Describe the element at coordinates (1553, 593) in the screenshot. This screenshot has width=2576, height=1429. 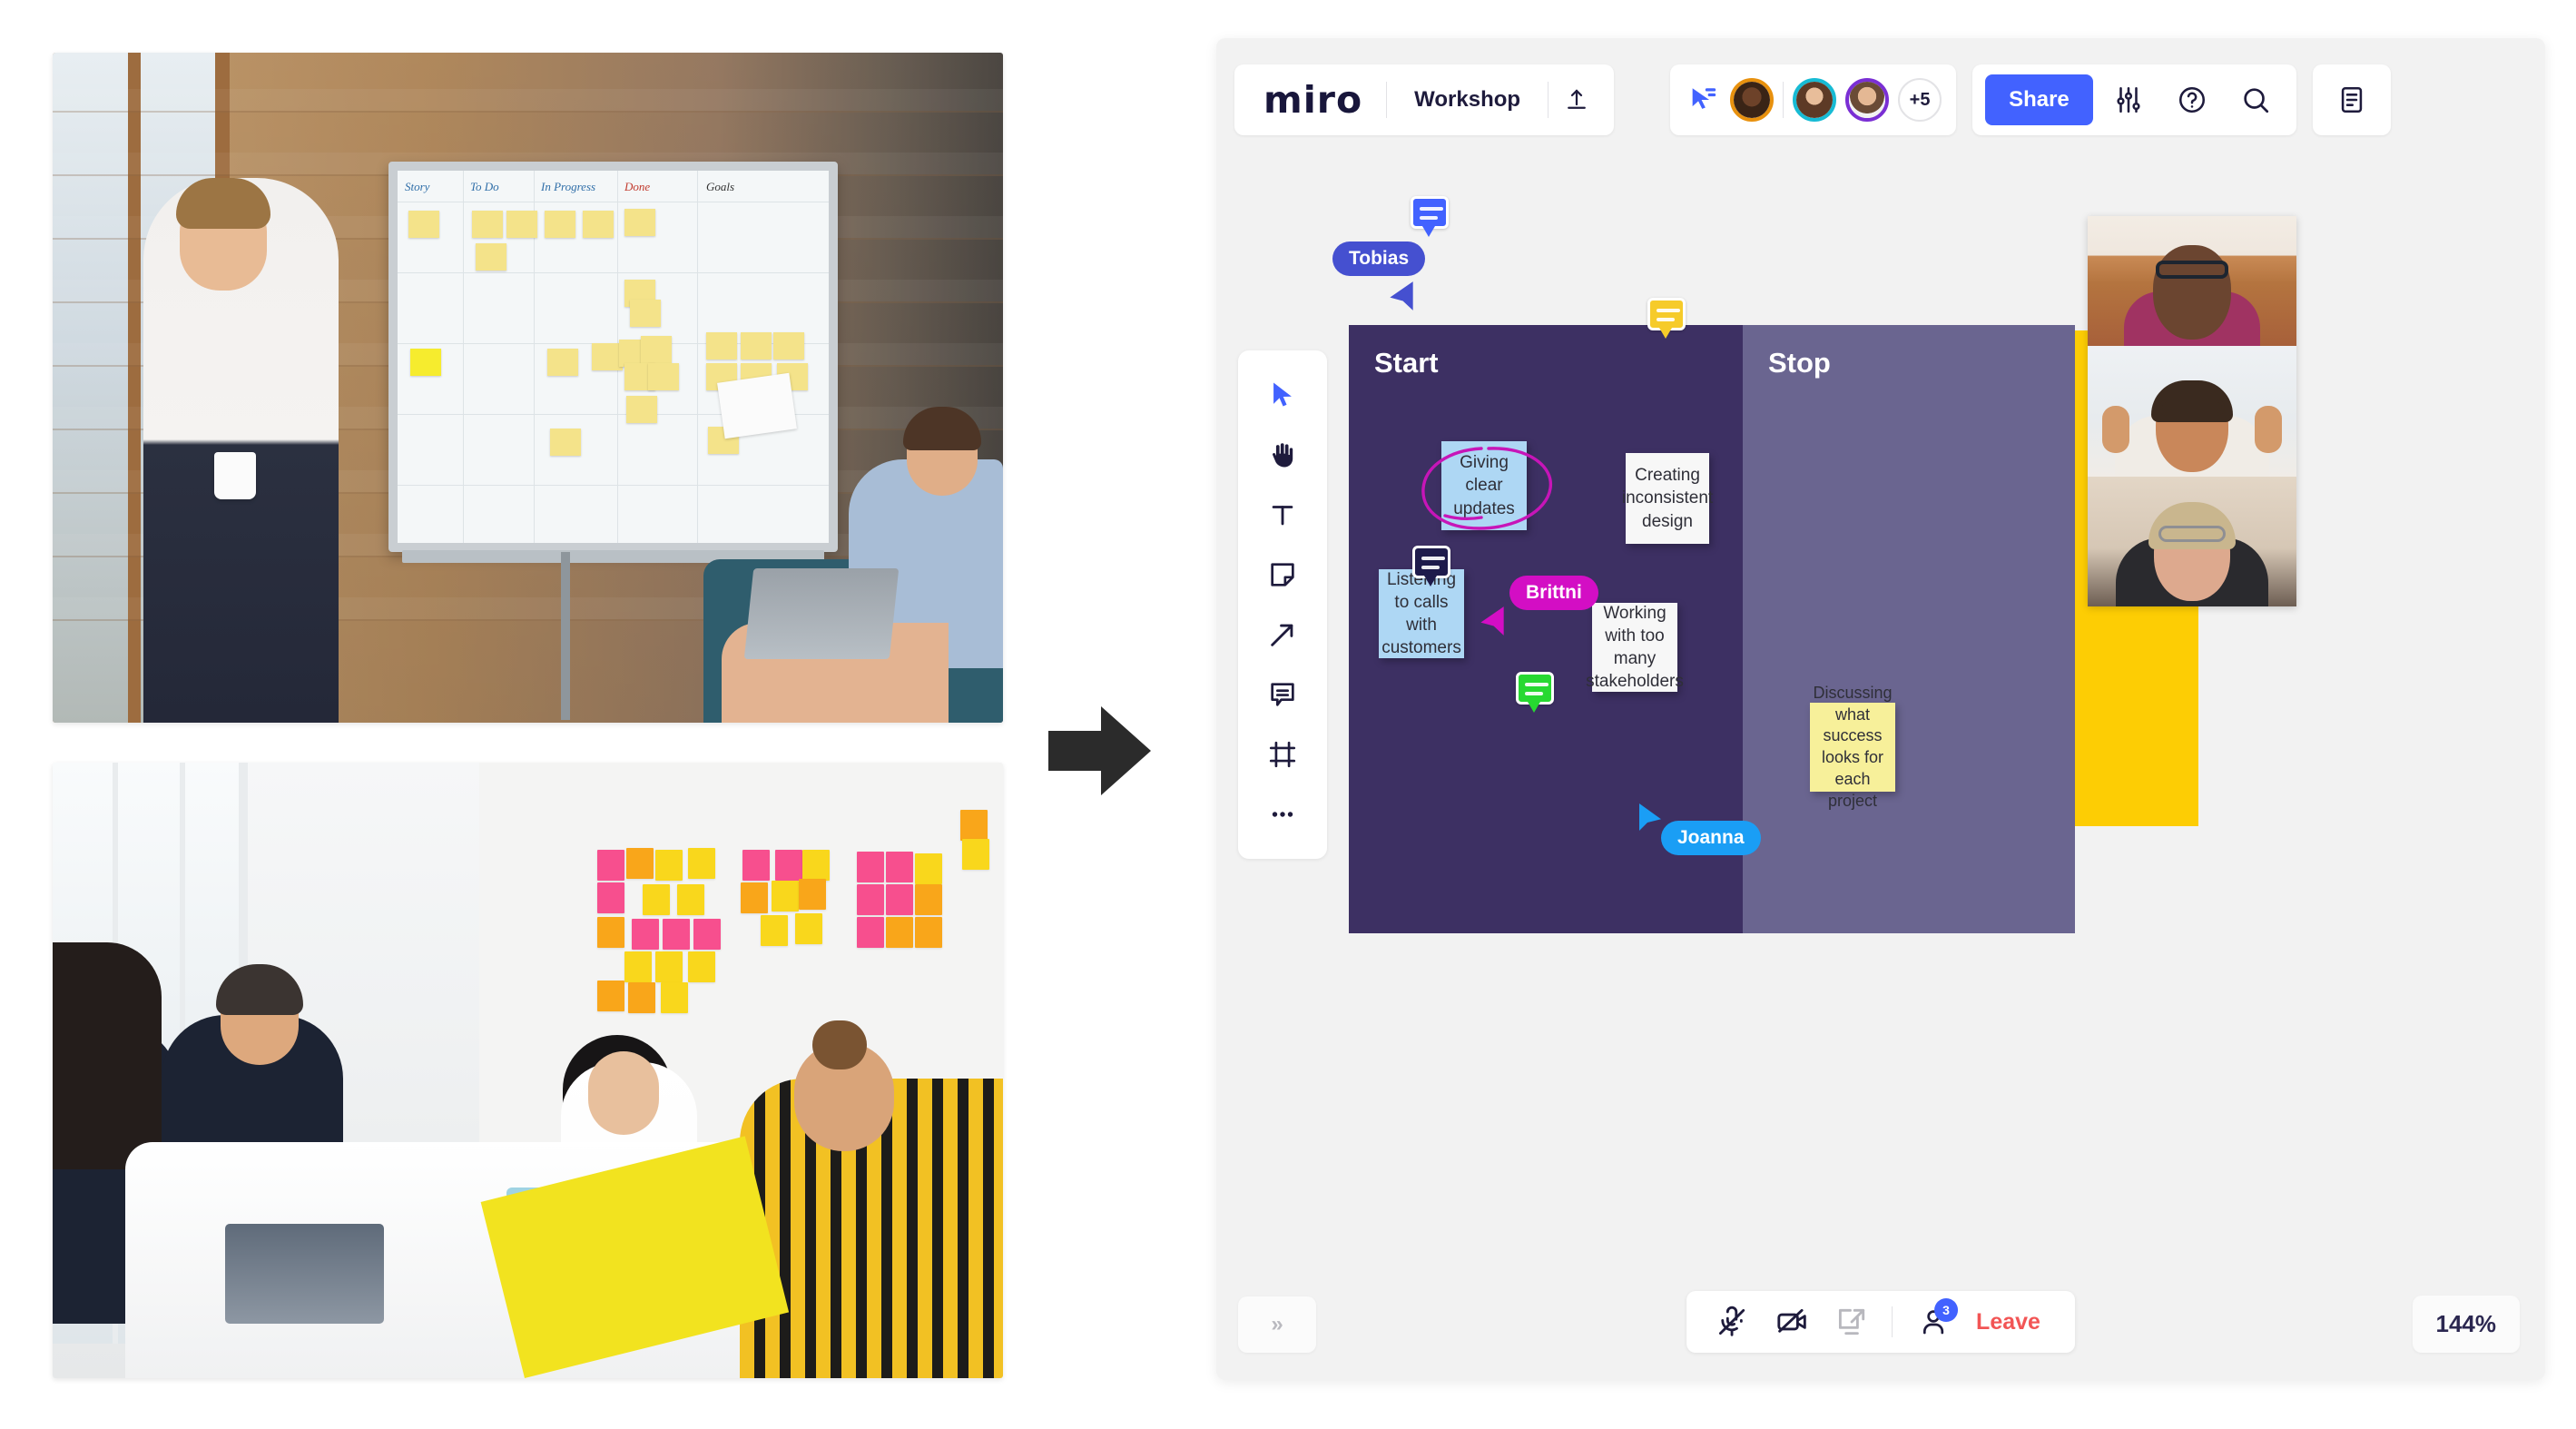
I see `cursor-label: Brittni` at that location.